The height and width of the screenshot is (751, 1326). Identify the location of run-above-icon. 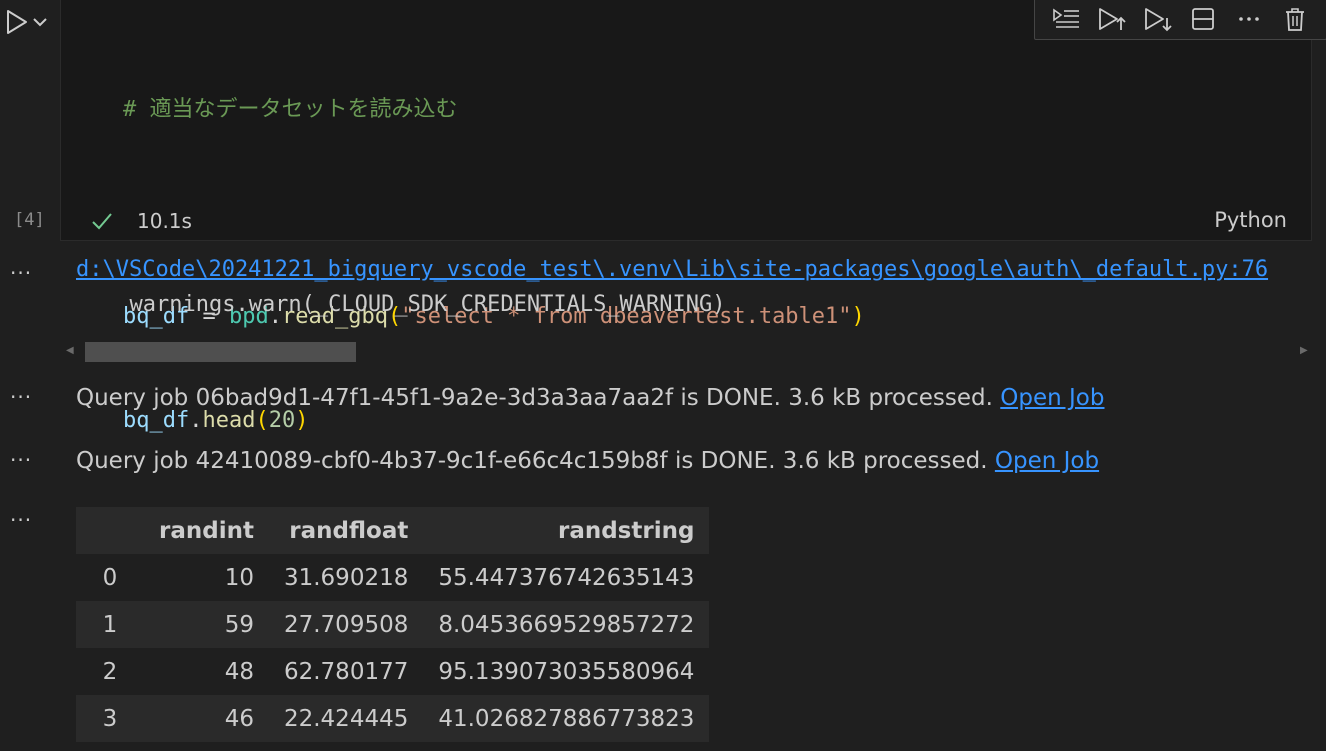
(1112, 19).